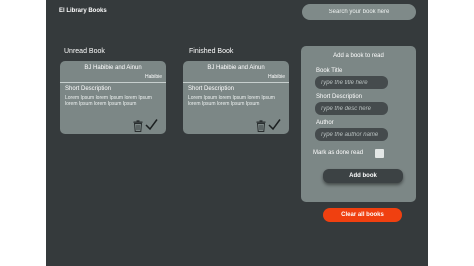 The width and height of the screenshot is (474, 266). Describe the element at coordinates (211, 51) in the screenshot. I see `finished-column-title: Finished Book` at that location.